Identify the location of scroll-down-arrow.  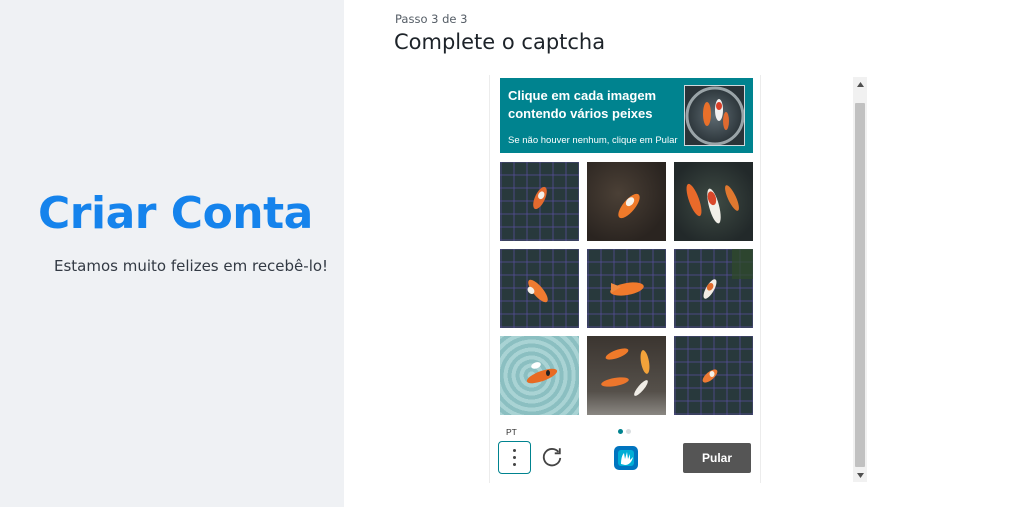
(860, 475).